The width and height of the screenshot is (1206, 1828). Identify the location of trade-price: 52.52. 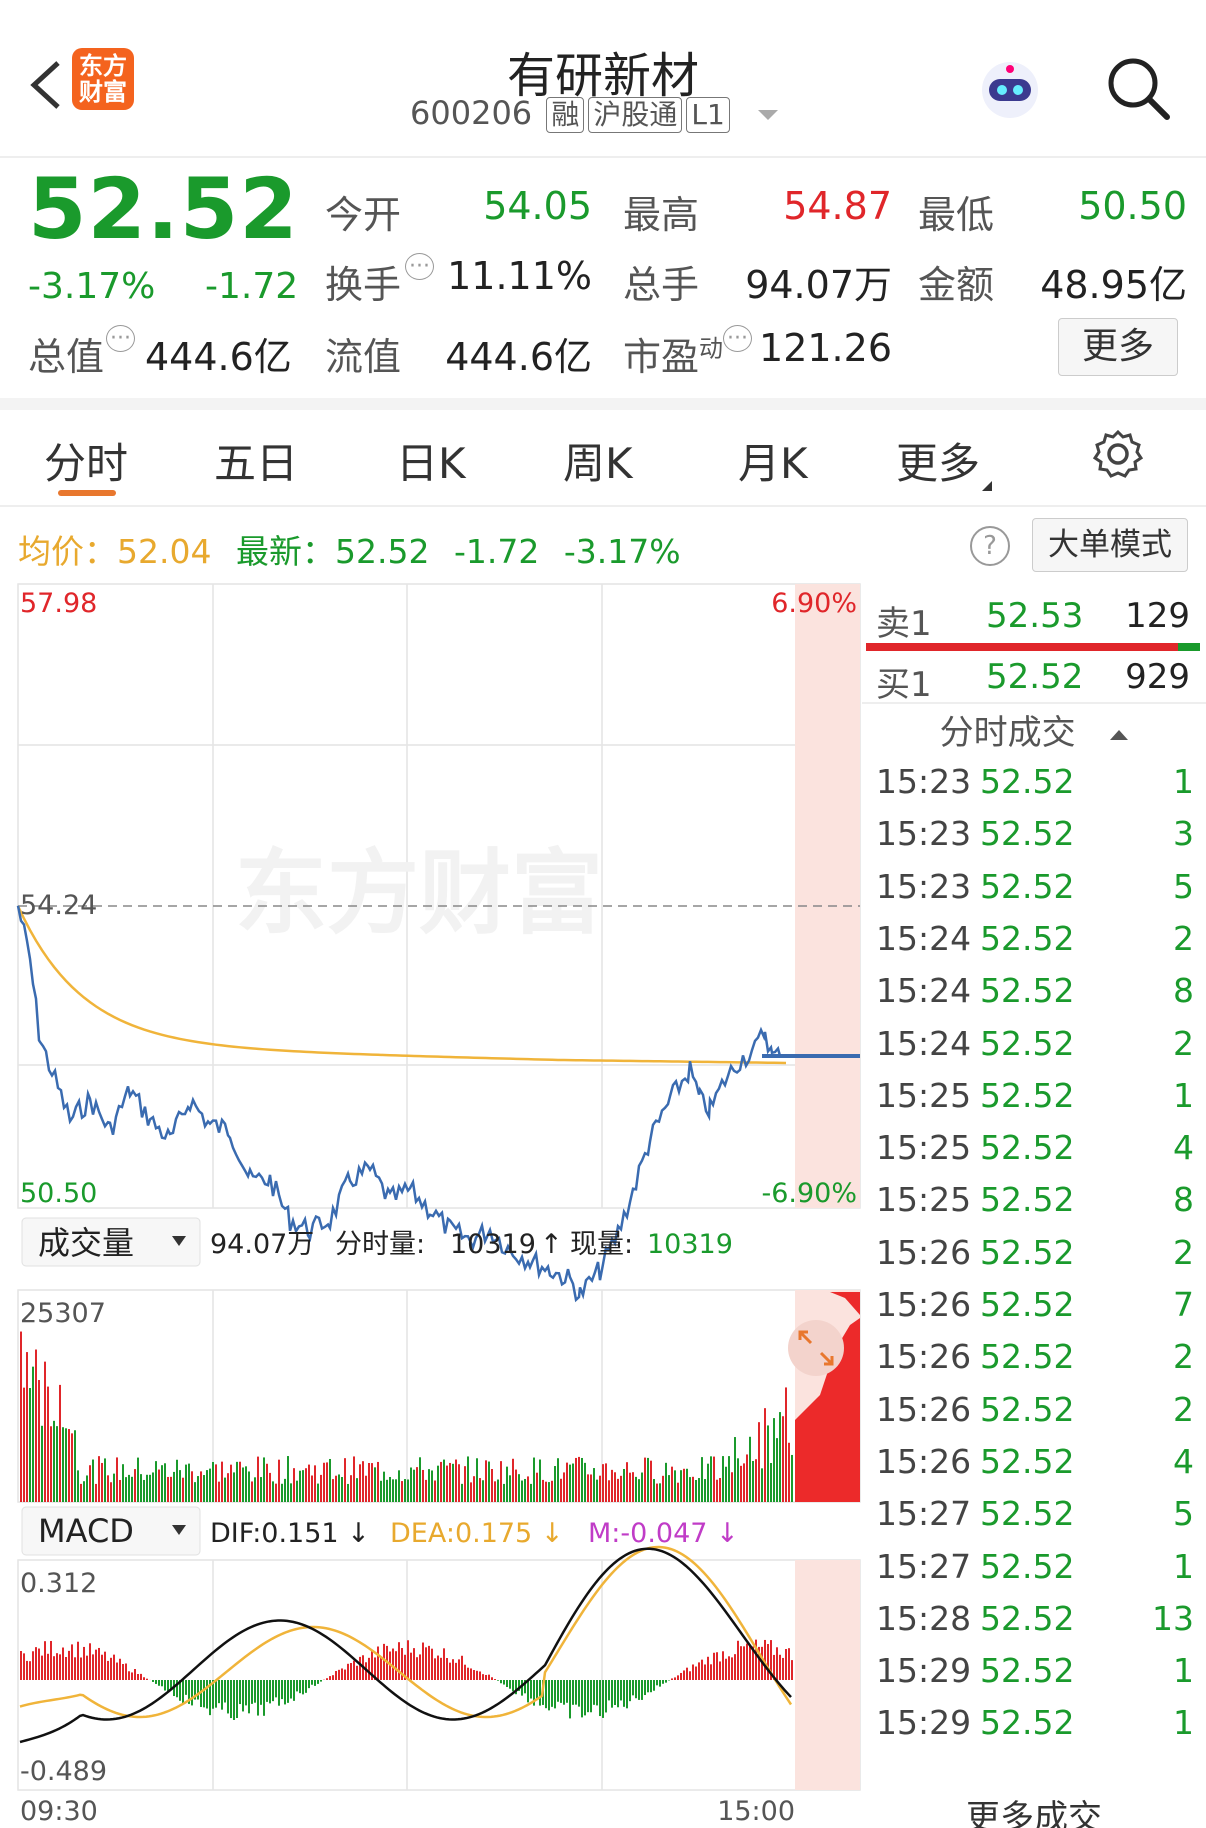
(1027, 781).